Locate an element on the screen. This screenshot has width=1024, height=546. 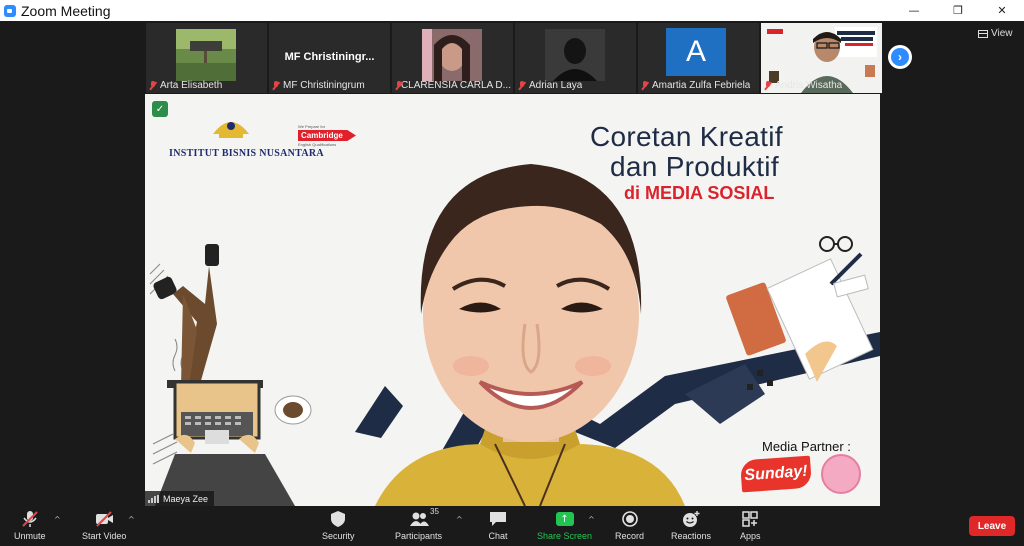
participant-name: Arta Elisabeth is located at coordinates (191, 85).